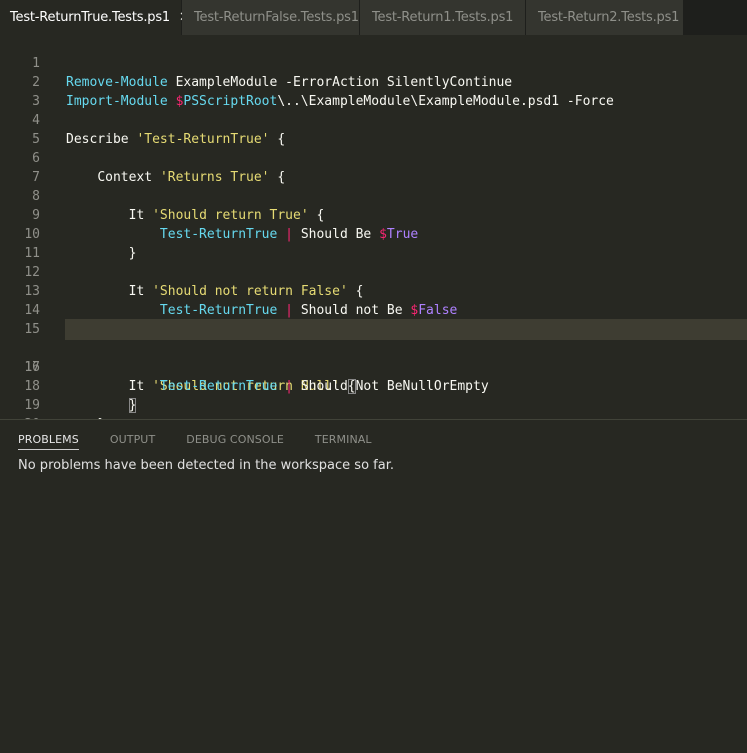 Image resolution: width=747 pixels, height=753 pixels. Describe the element at coordinates (90, 17) in the screenshot. I see `tab-label: Test-ReturnTrue.Tests.ps1` at that location.